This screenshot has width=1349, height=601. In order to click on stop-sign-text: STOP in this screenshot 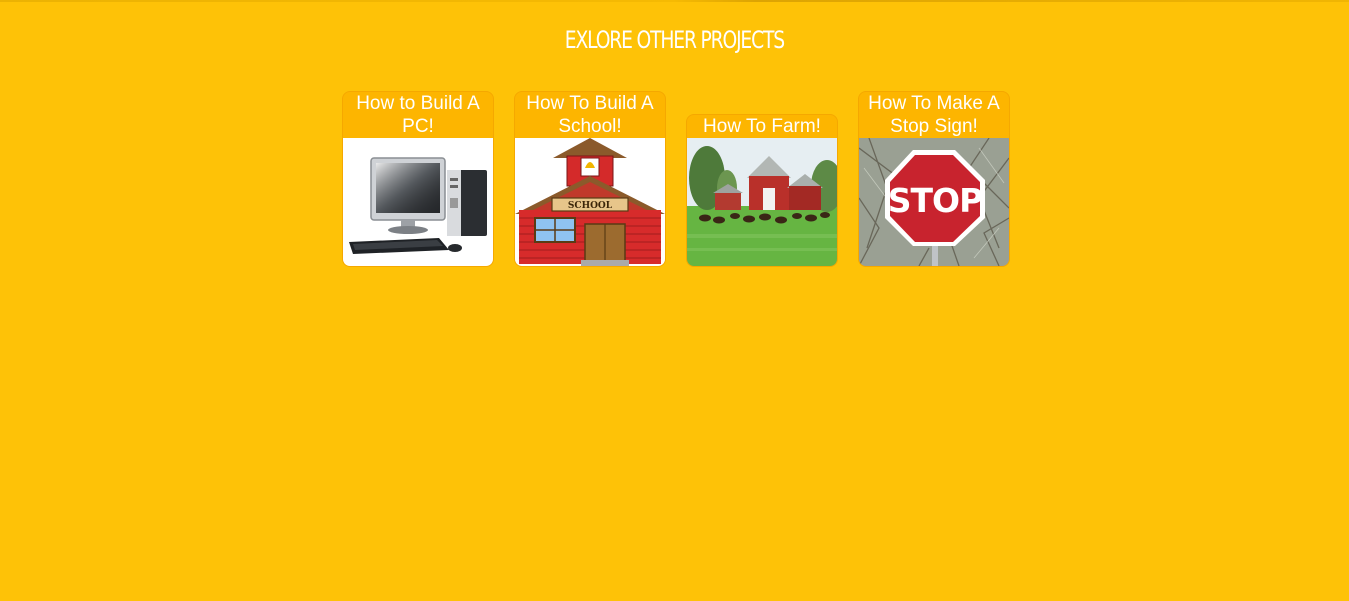, I will do `click(935, 200)`.